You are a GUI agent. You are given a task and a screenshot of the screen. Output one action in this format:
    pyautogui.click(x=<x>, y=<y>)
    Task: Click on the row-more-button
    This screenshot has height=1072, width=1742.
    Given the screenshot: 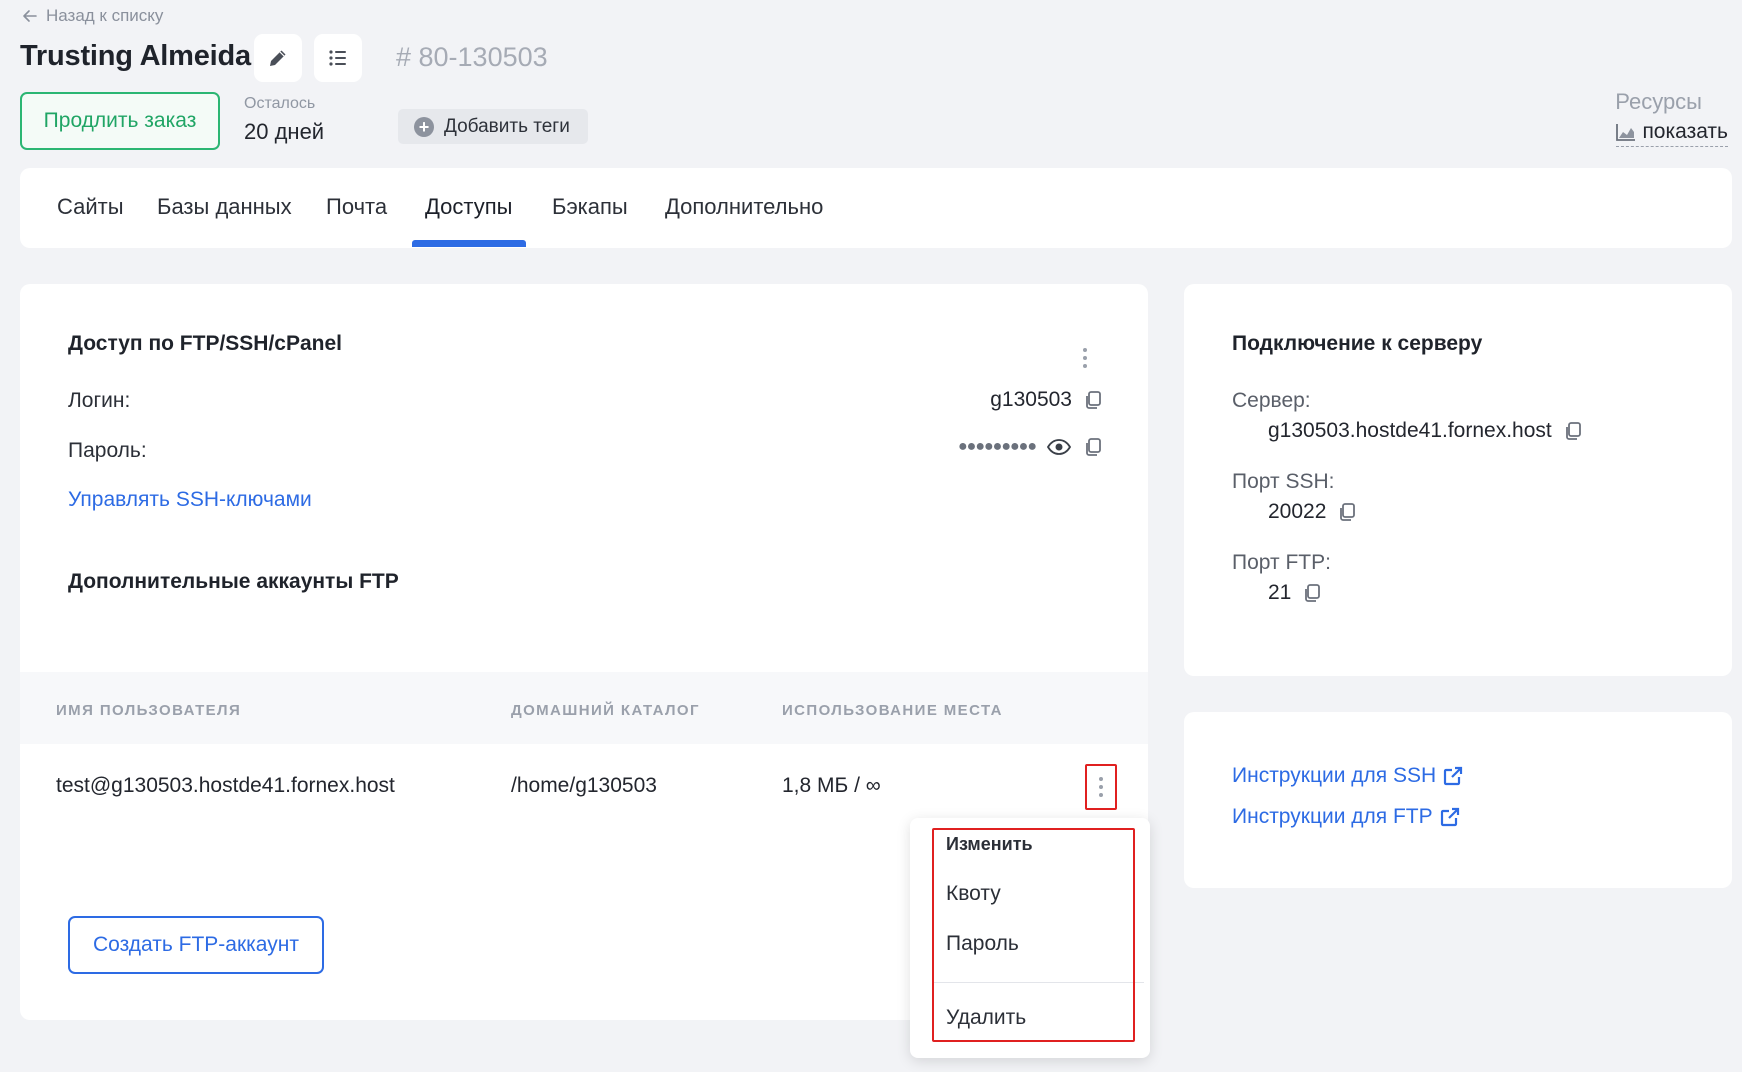 What is the action you would take?
    pyautogui.click(x=1101, y=787)
    